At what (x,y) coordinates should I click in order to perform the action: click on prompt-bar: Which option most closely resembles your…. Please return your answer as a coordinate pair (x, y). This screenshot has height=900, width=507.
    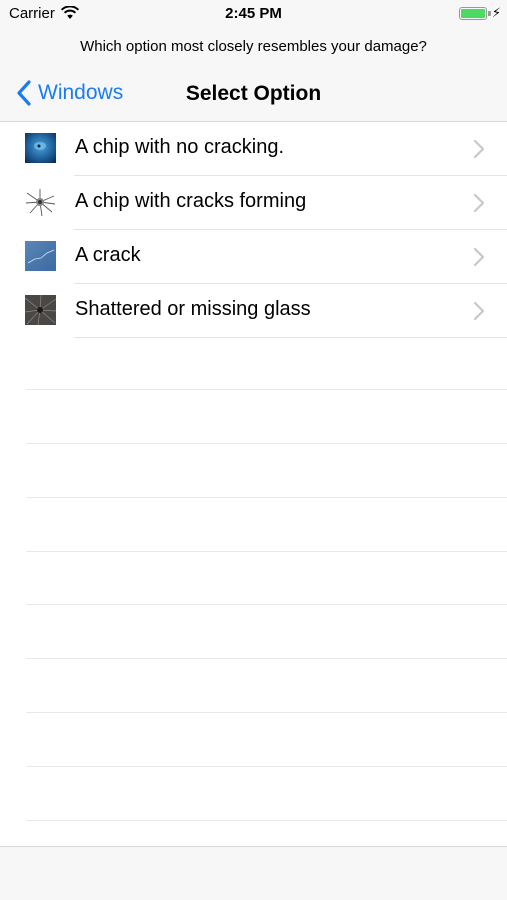
    Looking at the image, I should click on (253, 47).